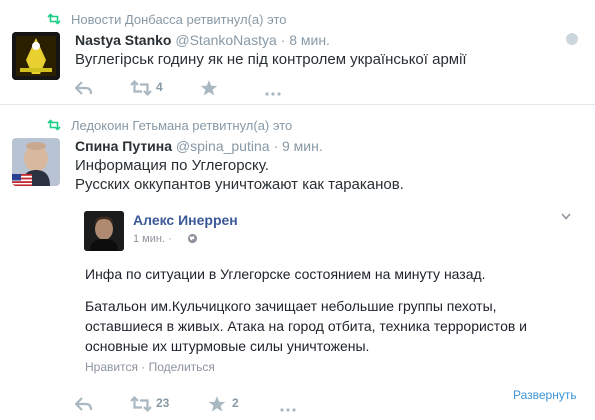 This screenshot has height=420, width=595. What do you see at coordinates (227, 346) in the screenshot?
I see `quoted-paragraph-line: основные их штурмовые силы уничтожены.` at bounding box center [227, 346].